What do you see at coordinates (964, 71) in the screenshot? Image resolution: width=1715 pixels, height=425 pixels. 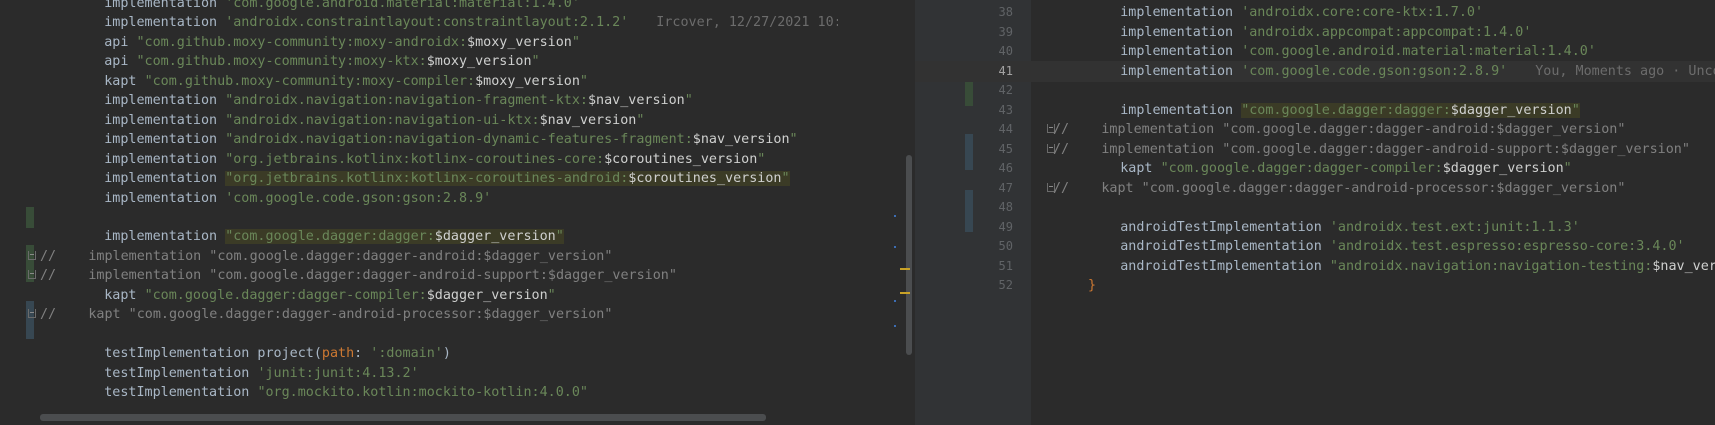 I see `line-number: 41` at bounding box center [964, 71].